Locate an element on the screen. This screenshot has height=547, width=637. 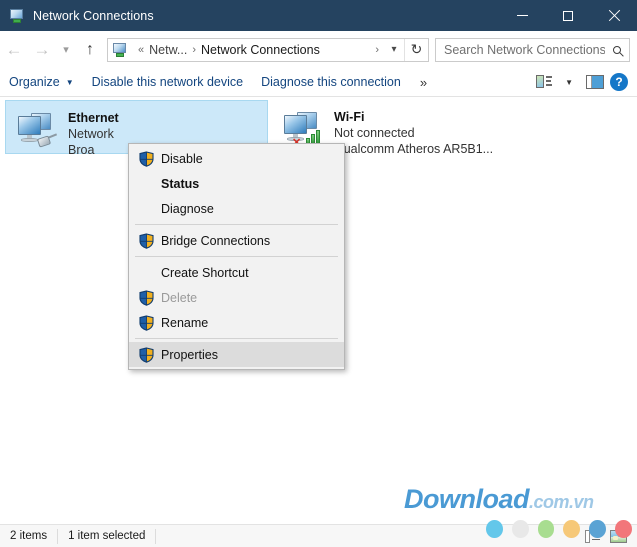
breadcrumb-item-network-connections: Network Connections is located at coordinates (260, 50).